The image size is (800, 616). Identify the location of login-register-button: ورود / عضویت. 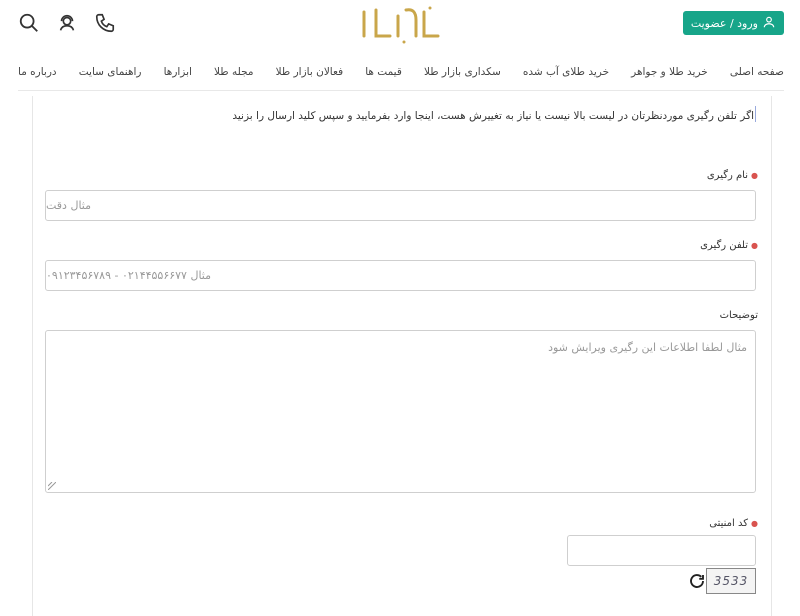
(733, 23).